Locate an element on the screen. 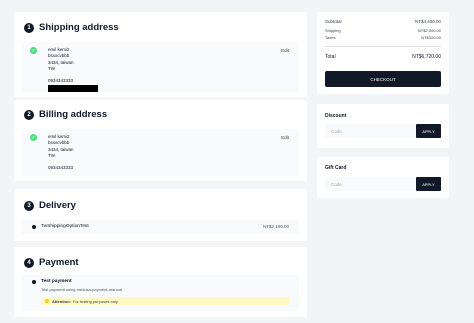  step-number-badge: 4 is located at coordinates (29, 262).